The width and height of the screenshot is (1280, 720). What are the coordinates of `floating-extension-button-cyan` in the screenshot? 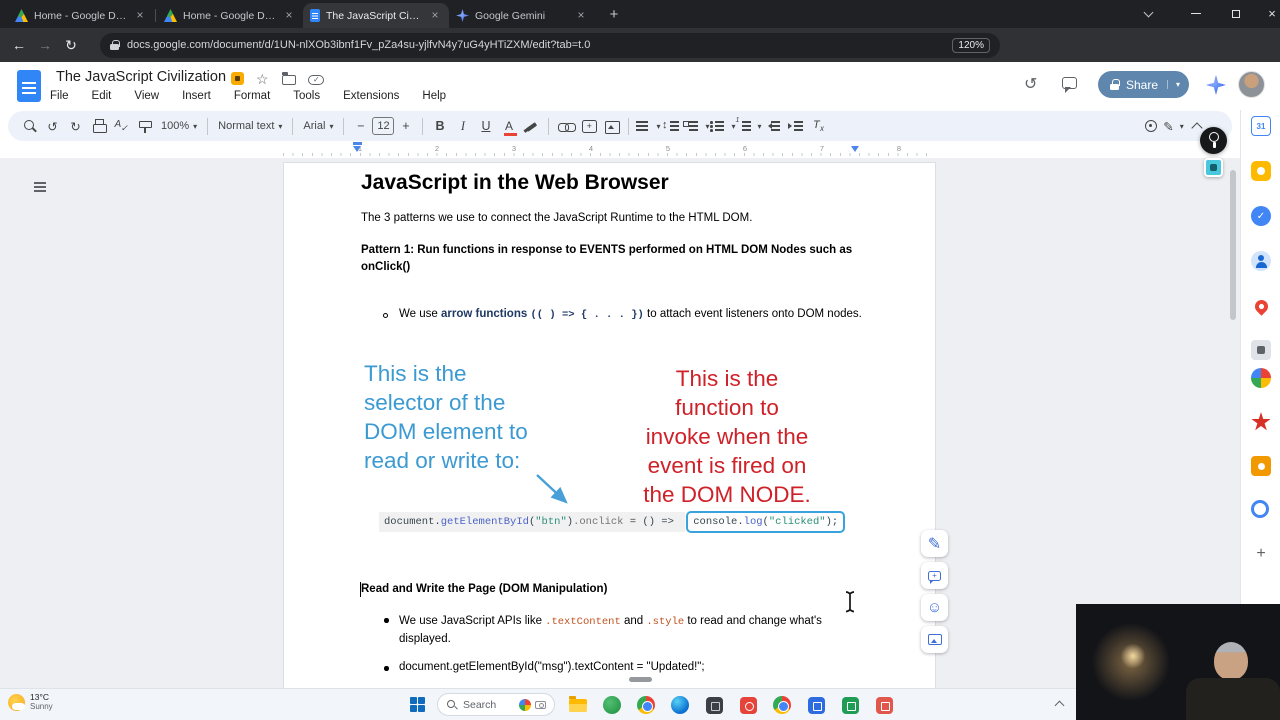 It's located at (1213, 167).